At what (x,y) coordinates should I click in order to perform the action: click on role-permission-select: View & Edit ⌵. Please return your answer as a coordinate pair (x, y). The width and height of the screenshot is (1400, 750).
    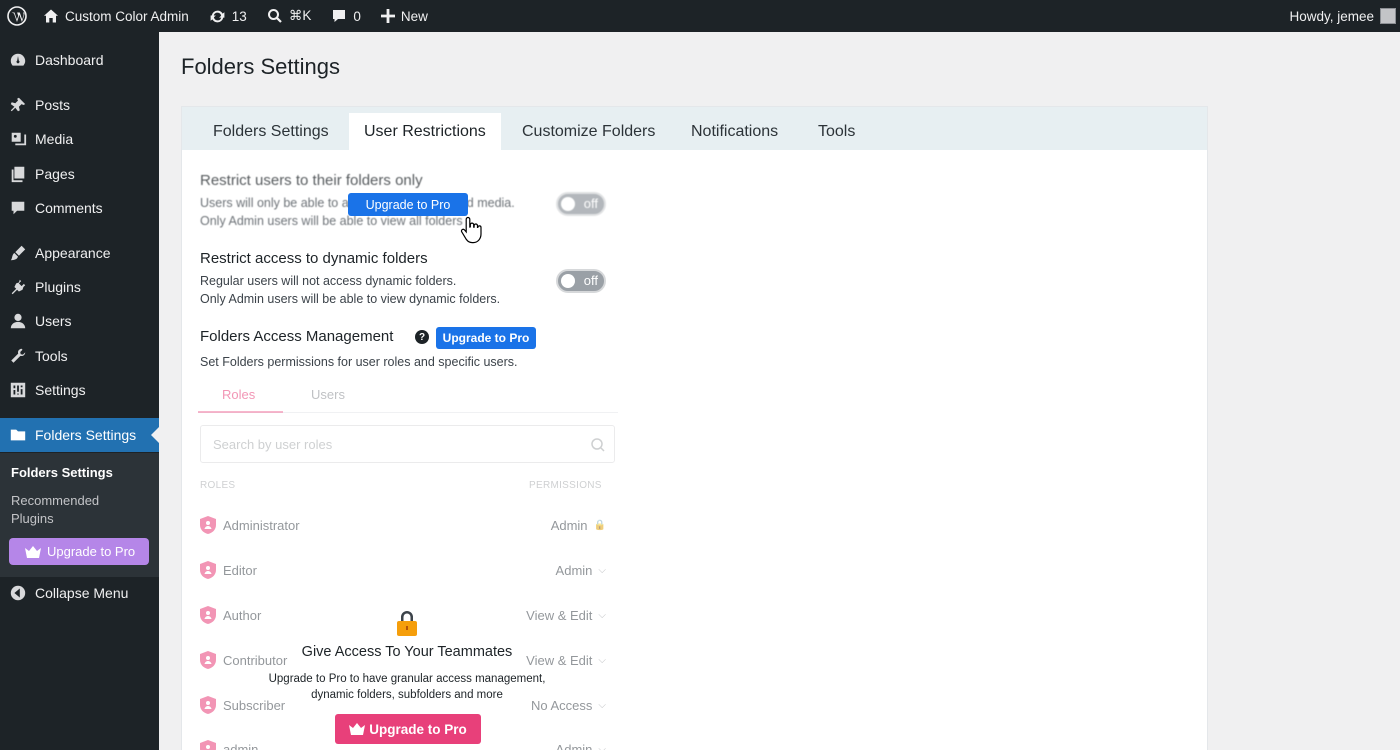
    Looking at the image, I should click on (566, 615).